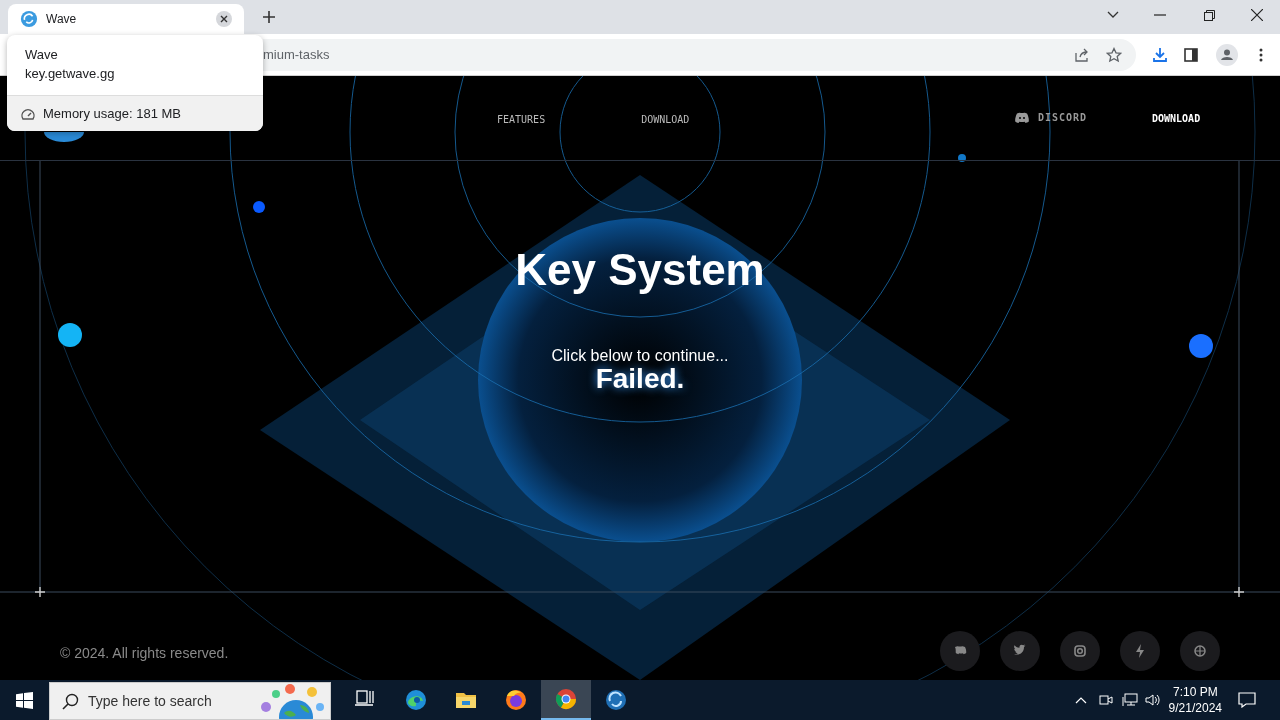  I want to click on chevron-up-icon, so click(1080, 700).